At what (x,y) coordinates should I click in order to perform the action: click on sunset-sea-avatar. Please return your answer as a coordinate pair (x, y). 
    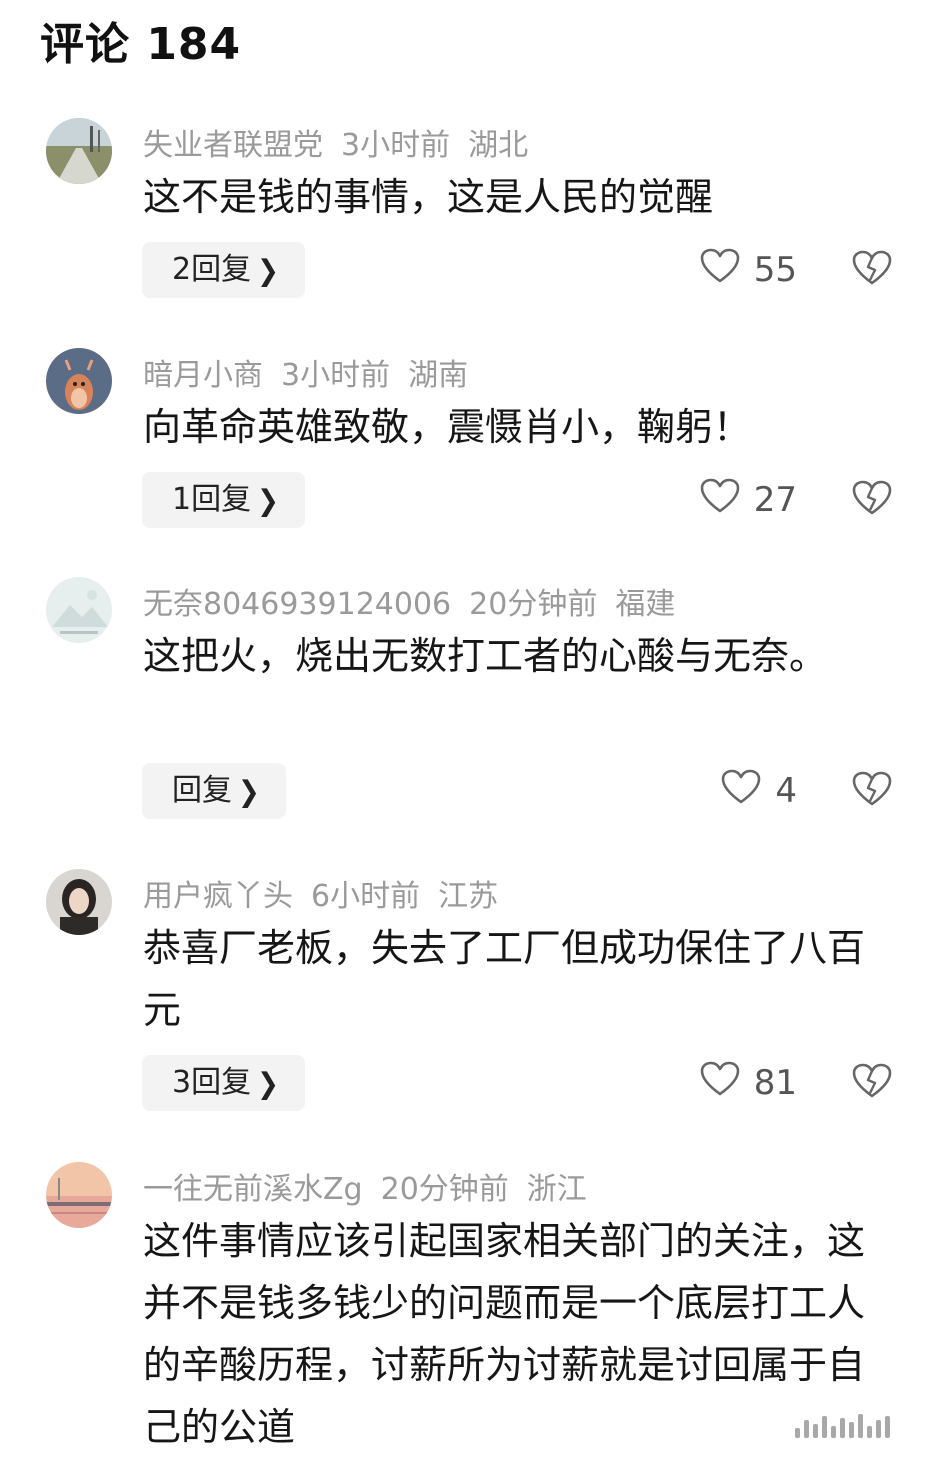
    Looking at the image, I should click on (79, 1195).